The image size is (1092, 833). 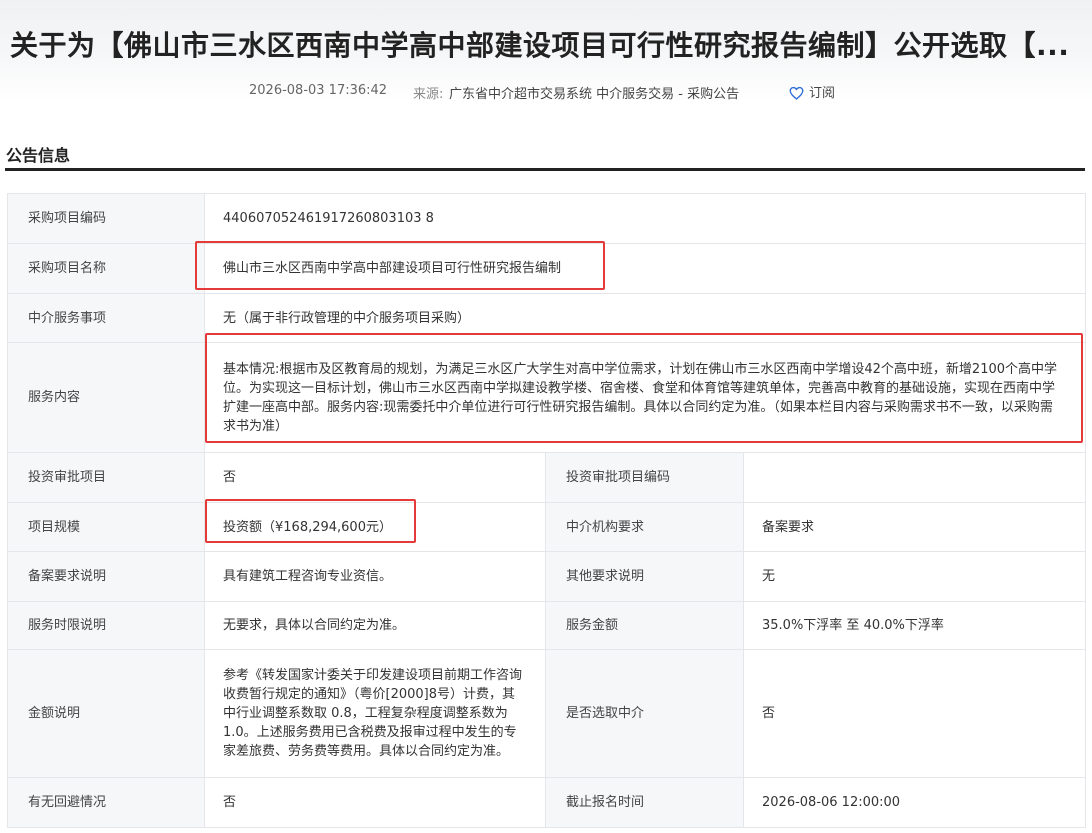 I want to click on source-label: 来源:, so click(x=428, y=94).